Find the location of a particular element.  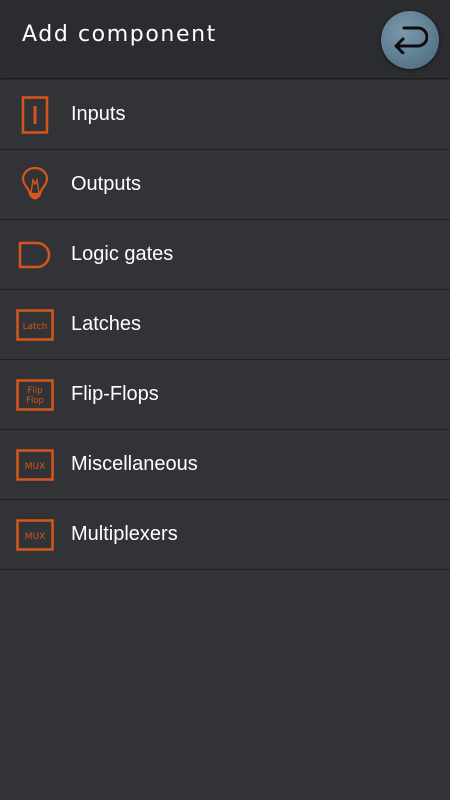

latch-icon: Latch is located at coordinates (35, 325).